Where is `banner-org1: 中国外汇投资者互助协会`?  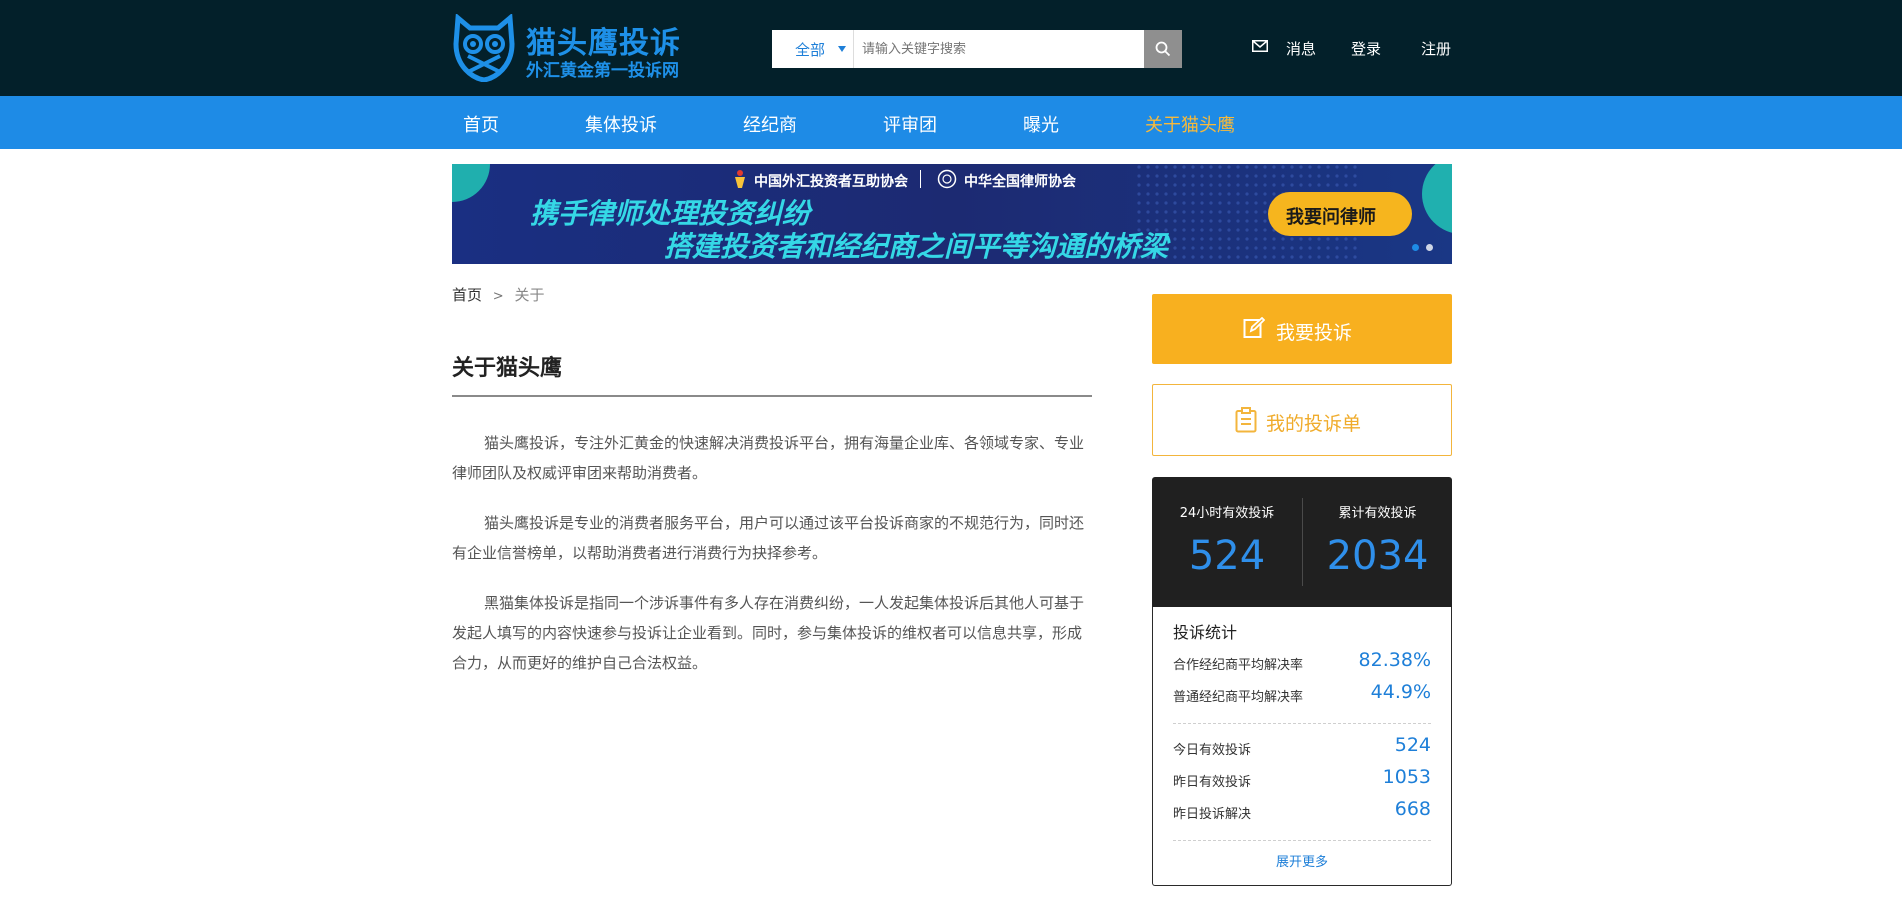 banner-org1: 中国外汇投资者互助协会 is located at coordinates (831, 182).